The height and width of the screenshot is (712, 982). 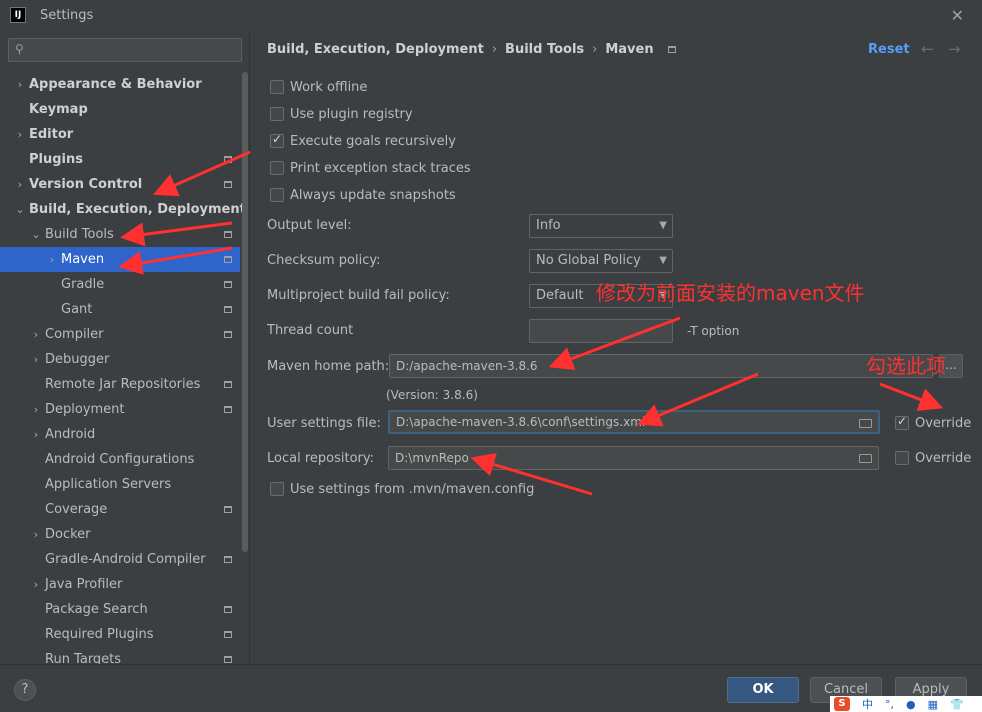 I want to click on sidebar-item-gradle-android-compiler: Gradle-Android Compiler, so click(x=120, y=559).